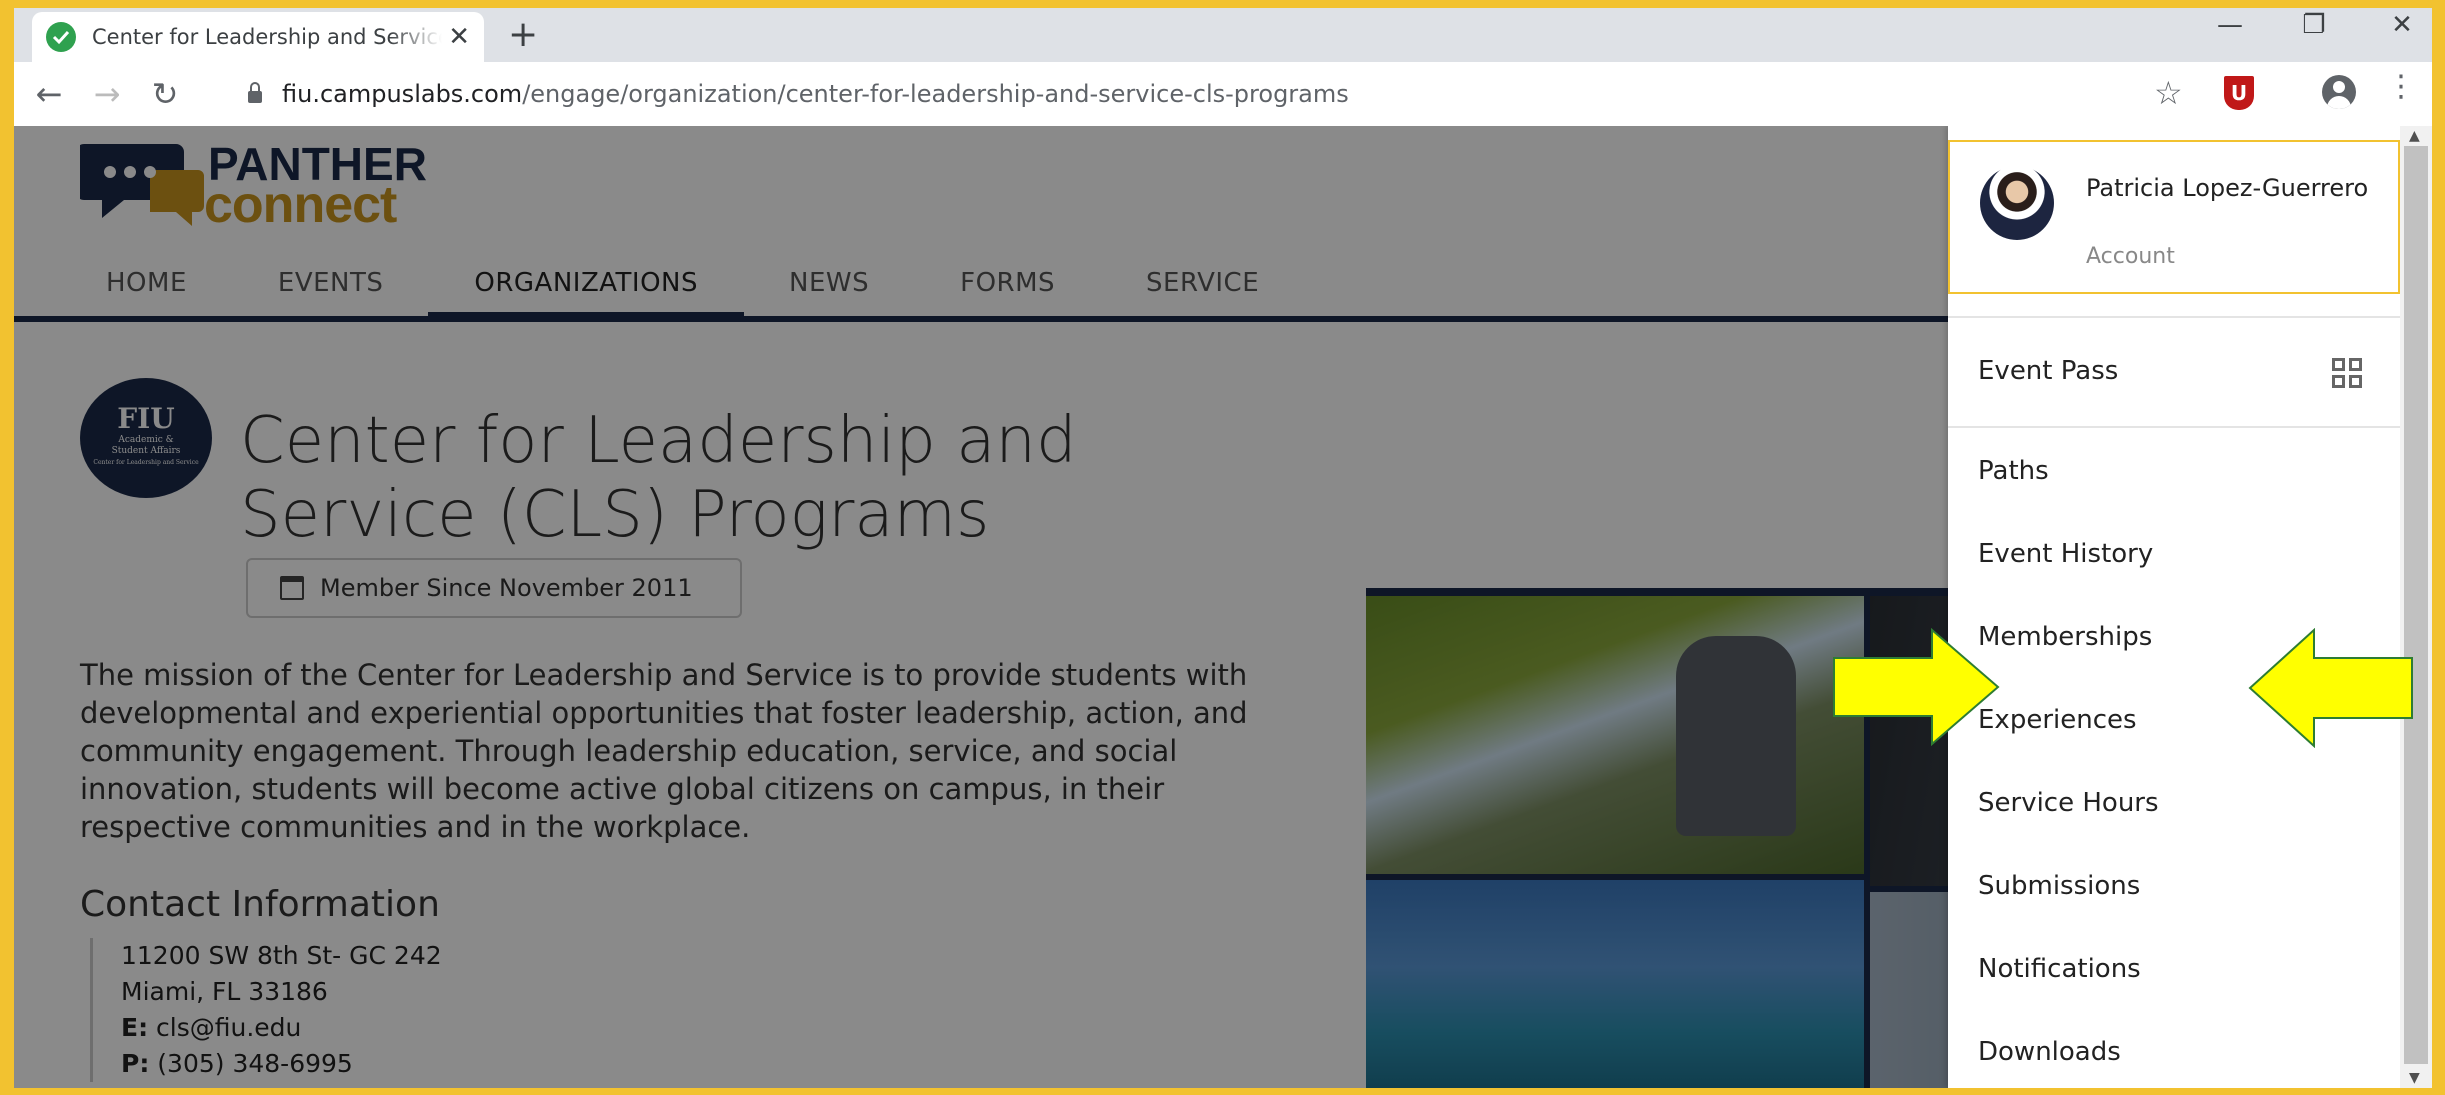  I want to click on tab-close-icon: ✕, so click(459, 37).